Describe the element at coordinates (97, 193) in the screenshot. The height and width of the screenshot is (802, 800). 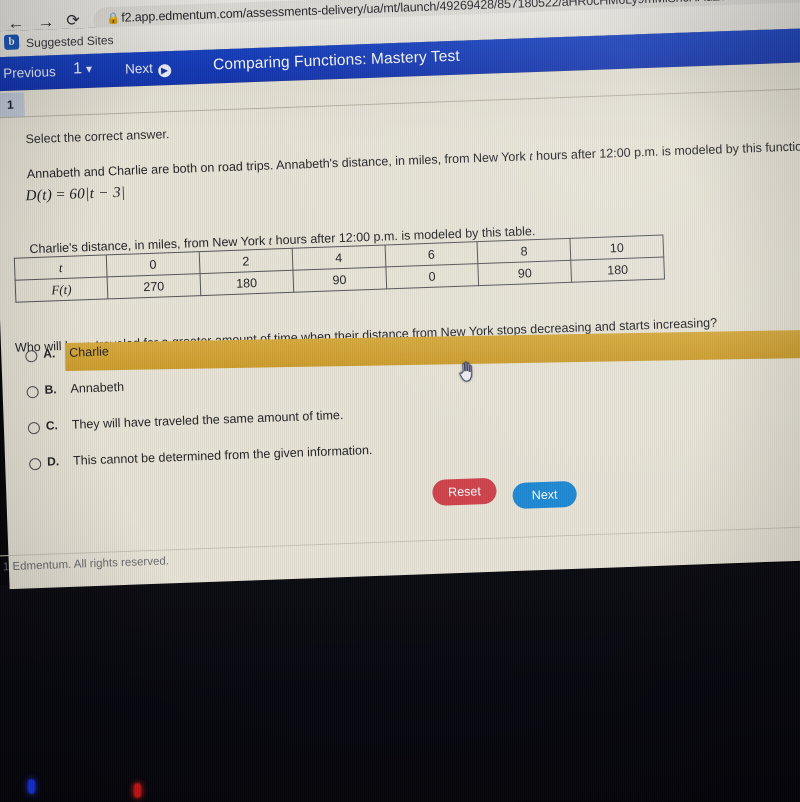
I see `formula-rhs: 60|t − 3|` at that location.